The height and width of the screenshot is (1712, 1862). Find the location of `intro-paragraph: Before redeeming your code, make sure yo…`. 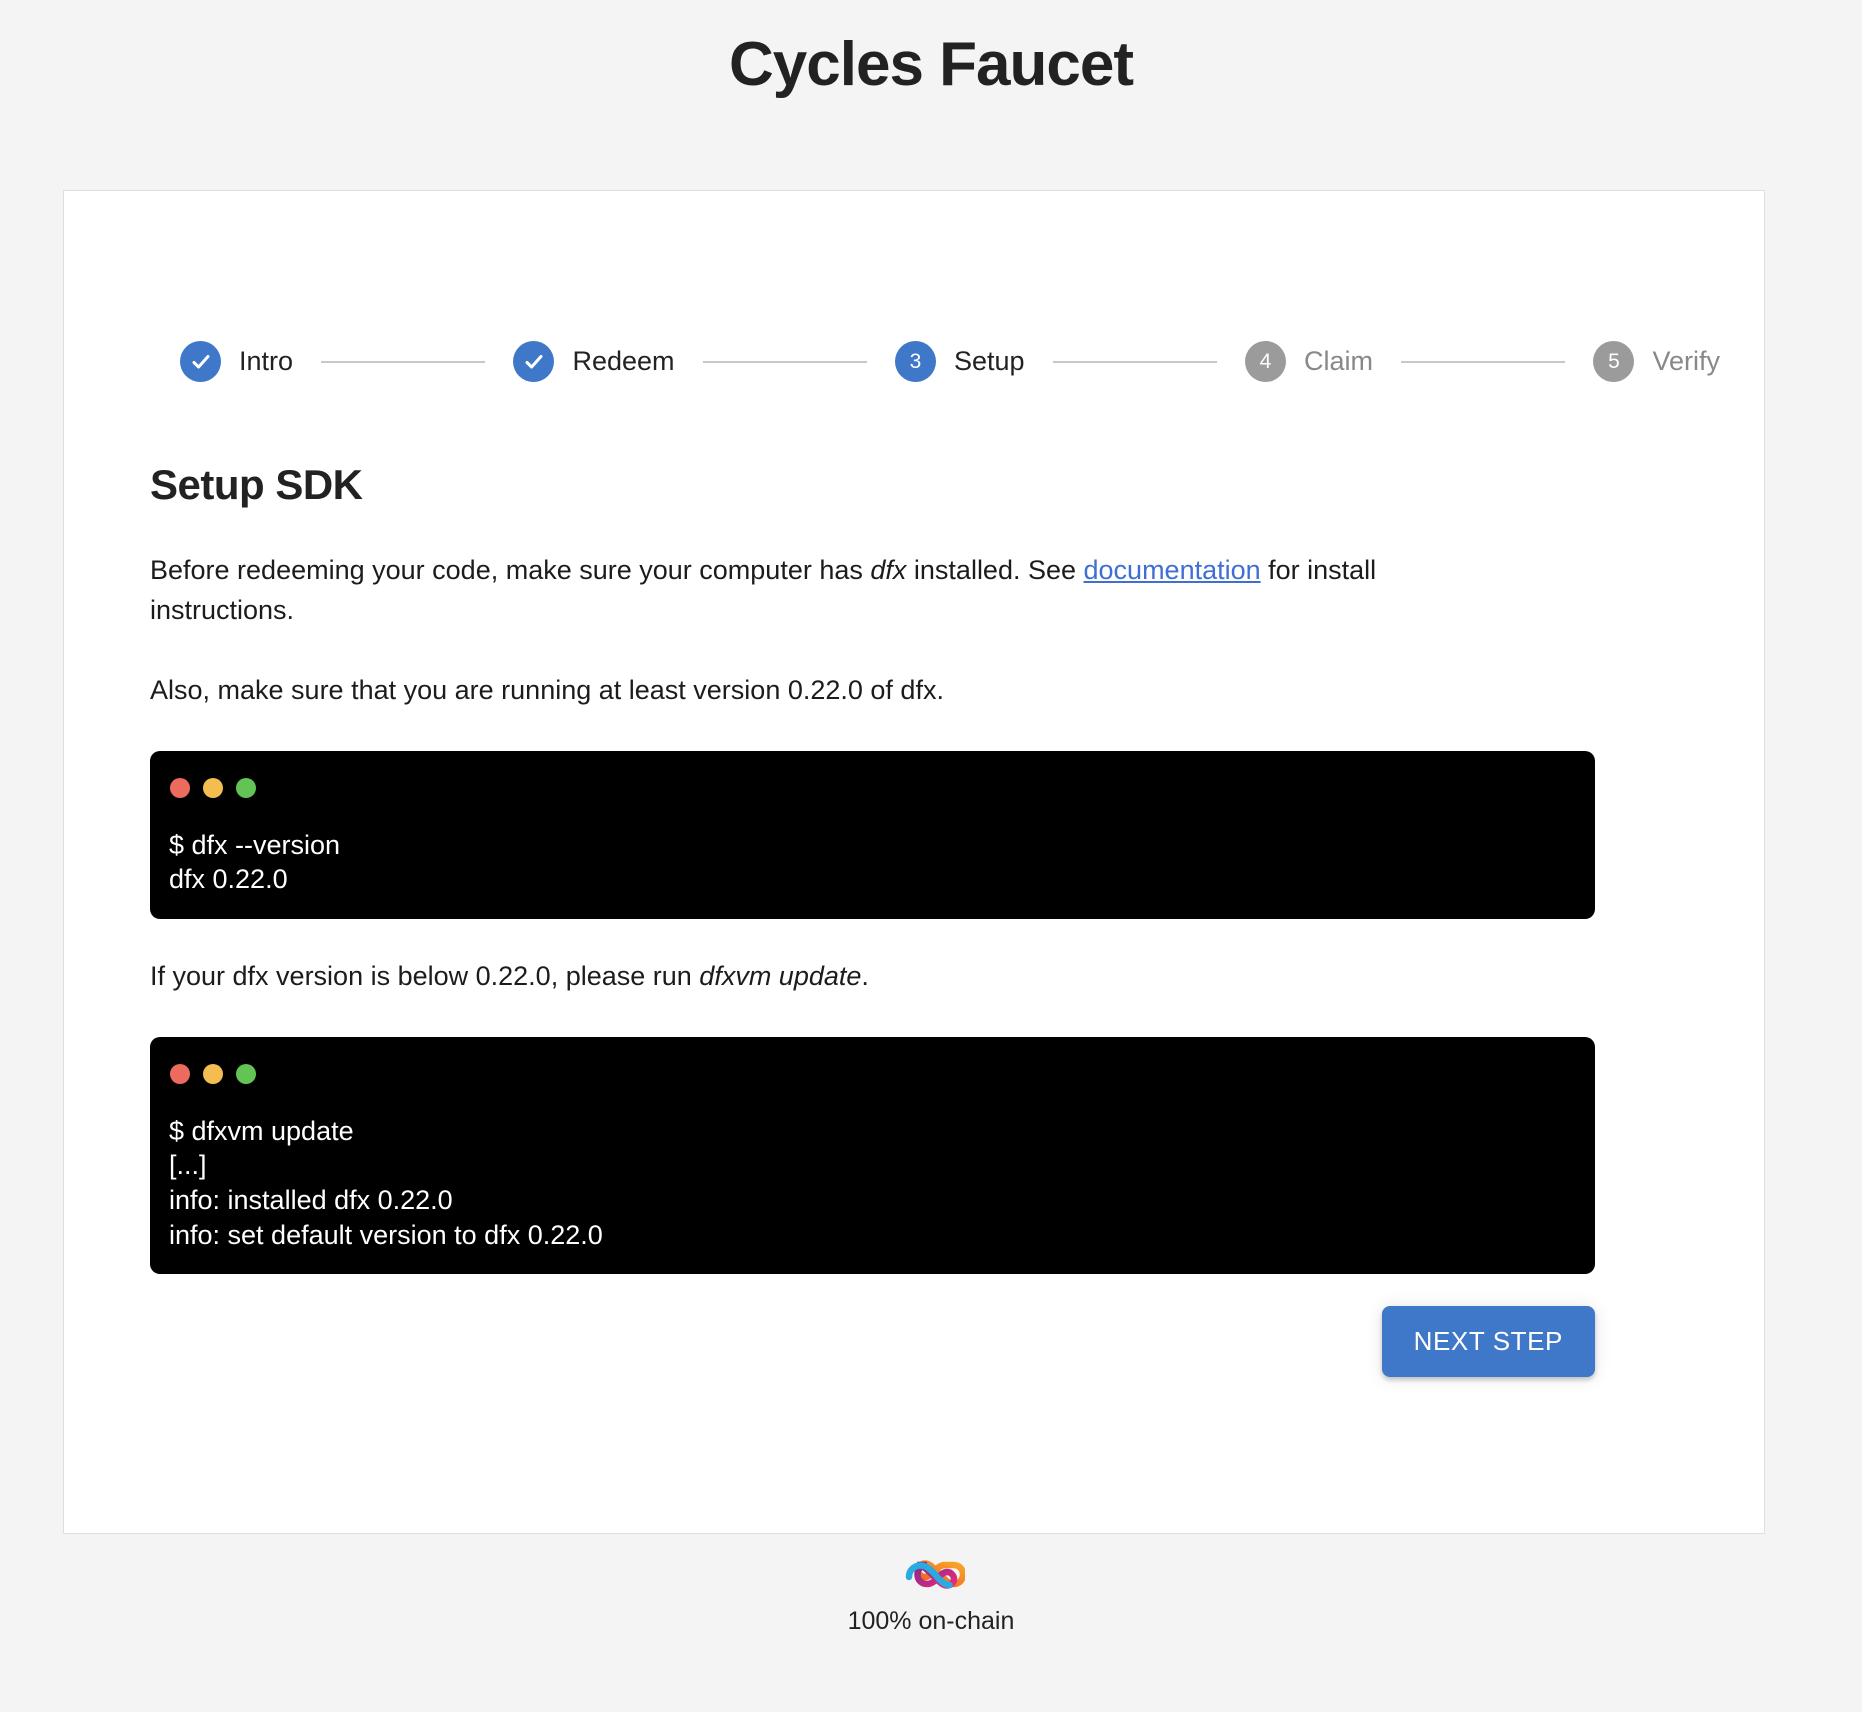

intro-paragraph: Before redeeming your code, make sure yo… is located at coordinates (775, 591).